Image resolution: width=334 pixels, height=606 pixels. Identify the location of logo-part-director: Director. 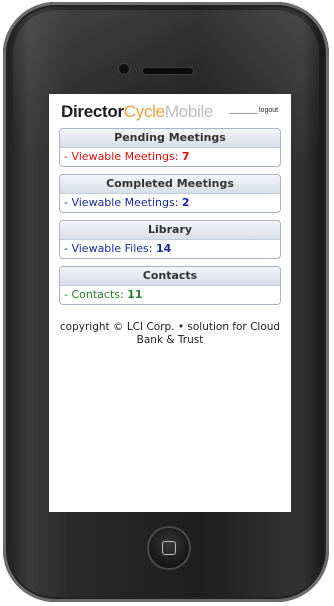
(92, 111).